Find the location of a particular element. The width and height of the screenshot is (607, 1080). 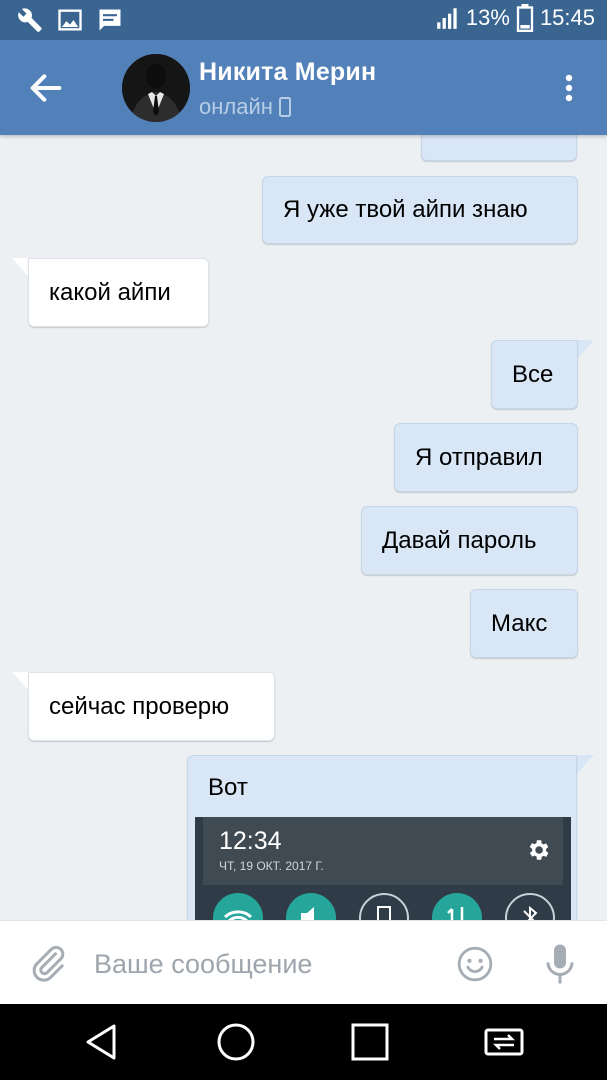

battery-percent: 13% is located at coordinates (487, 17).